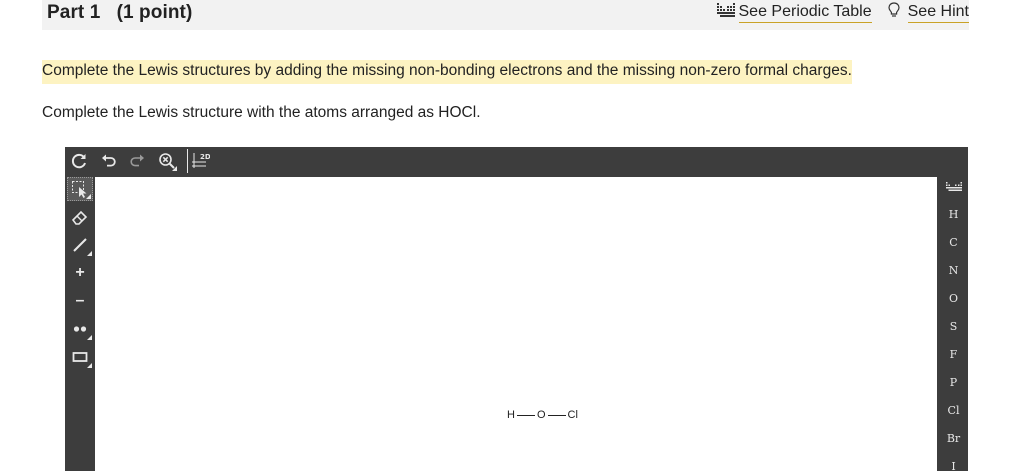 The width and height of the screenshot is (1024, 471). I want to click on lightbulb-icon, so click(894, 12).